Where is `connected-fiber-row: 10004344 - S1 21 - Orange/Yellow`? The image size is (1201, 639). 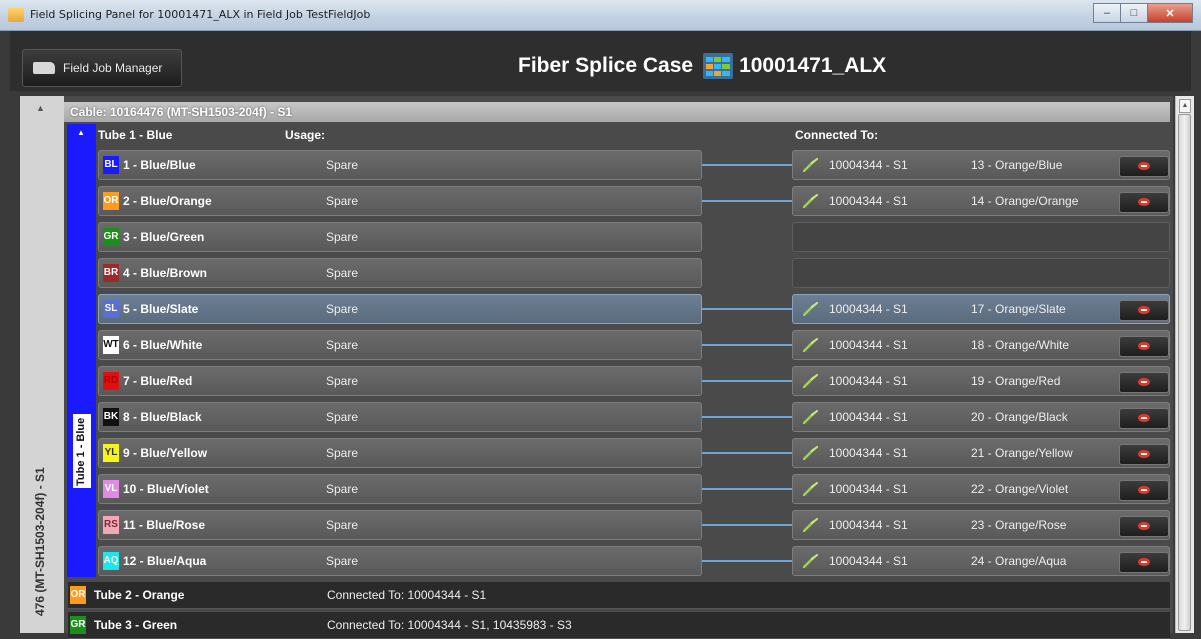 connected-fiber-row: 10004344 - S1 21 - Orange/Yellow is located at coordinates (981, 453).